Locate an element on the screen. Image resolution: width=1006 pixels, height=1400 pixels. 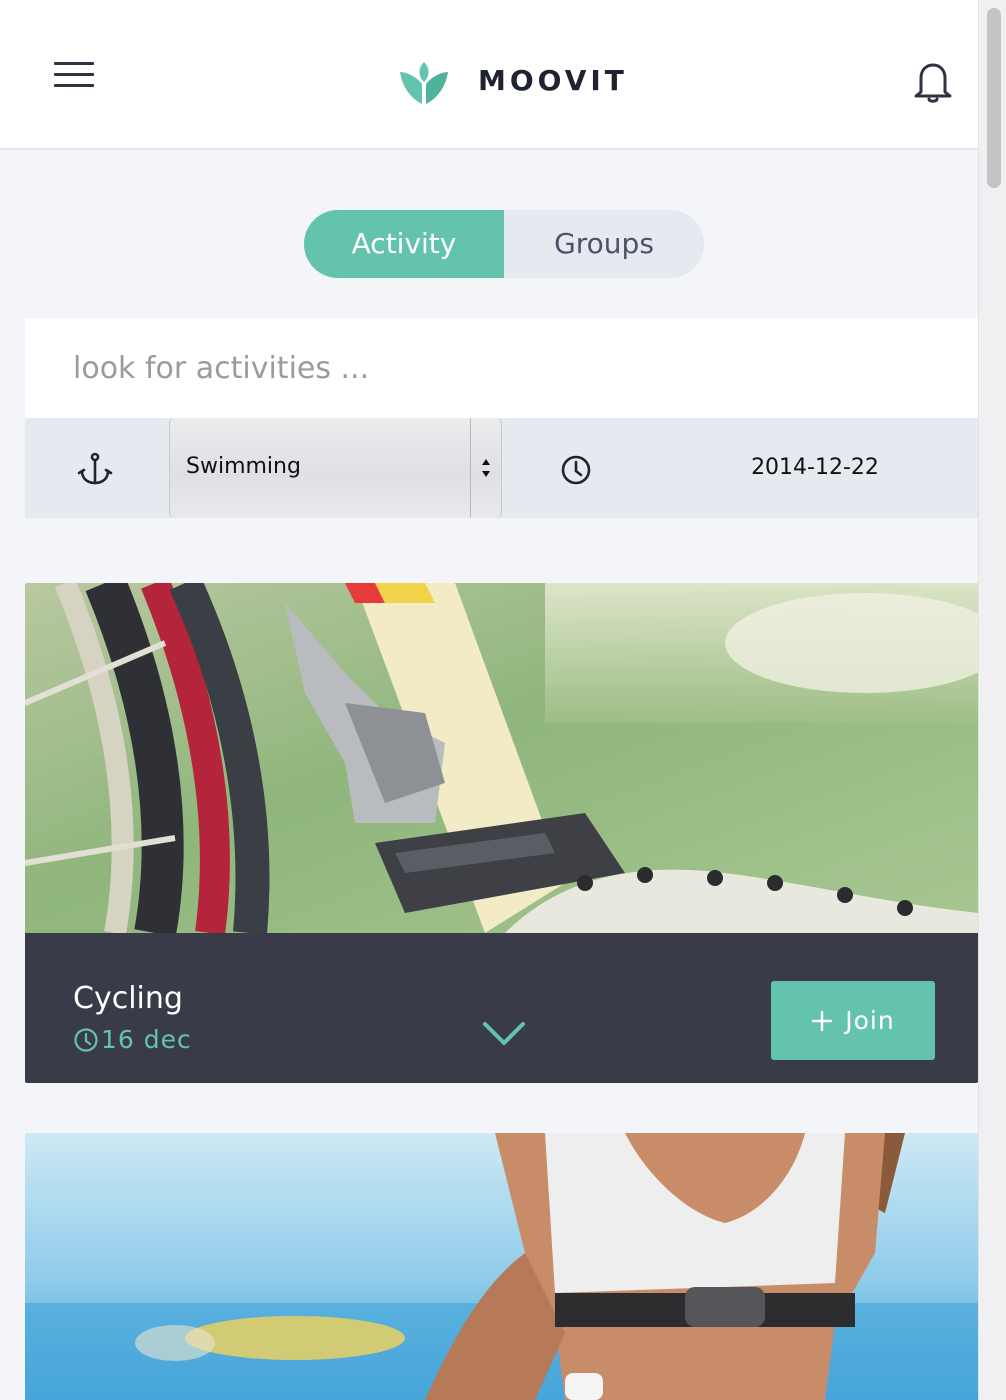
card-date: 16 dec is located at coordinates (132, 1039).